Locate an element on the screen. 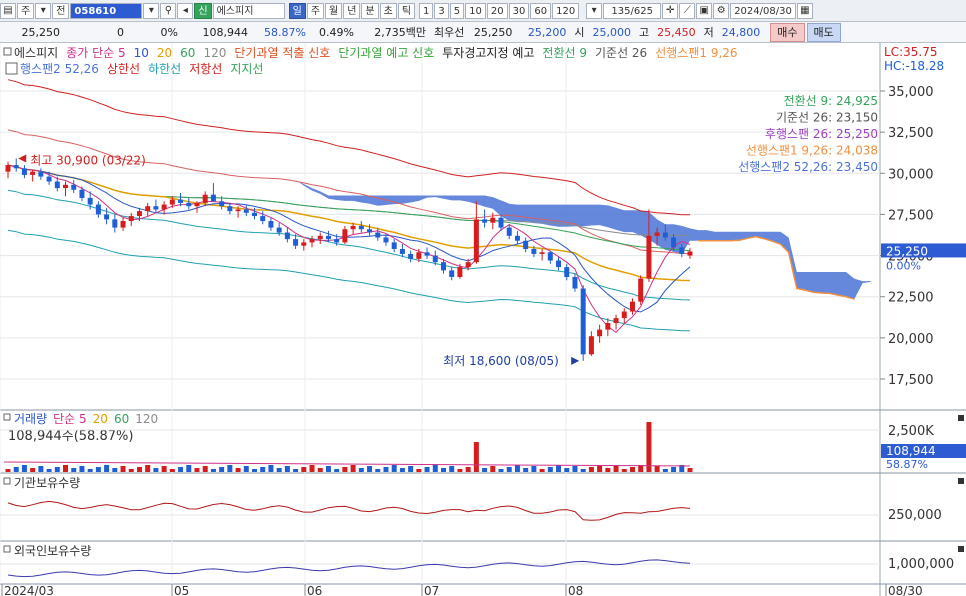  period-tab: 주 is located at coordinates (315, 10).